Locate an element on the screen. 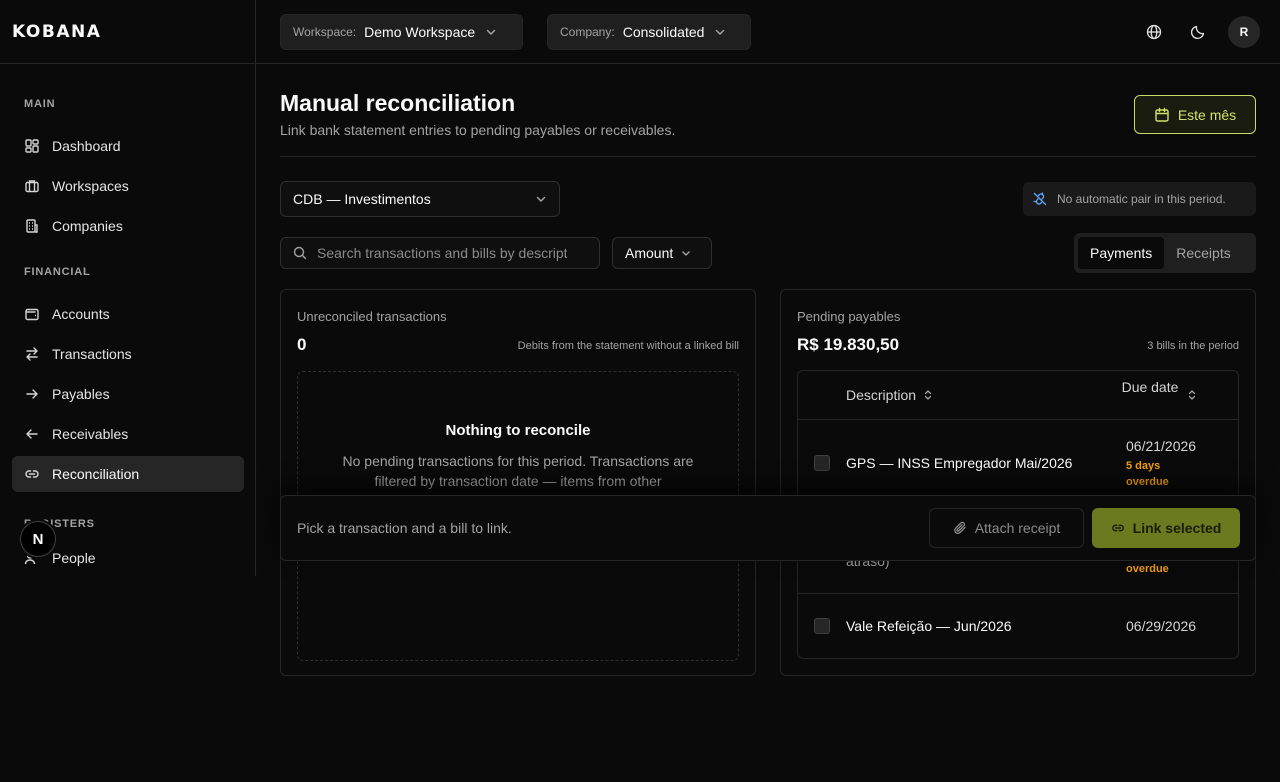  action-hint: Pick a transaction and a bill to link. is located at coordinates (404, 528).